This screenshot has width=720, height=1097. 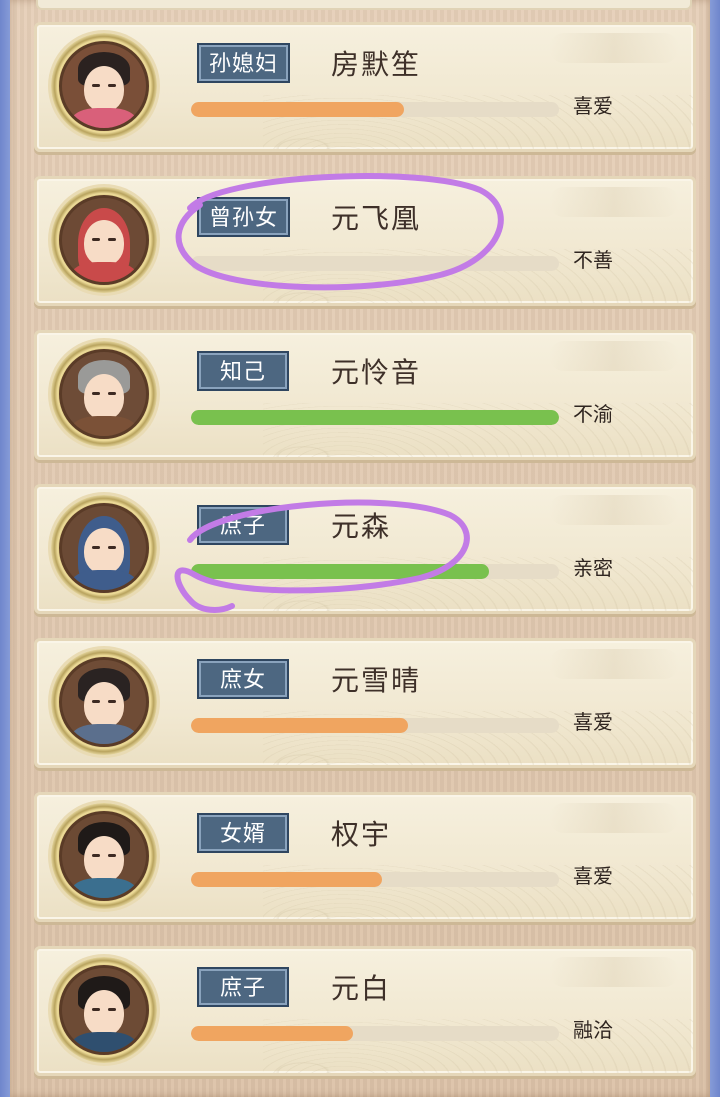 I want to click on young-man-portrait-icon, so click(x=104, y=856).